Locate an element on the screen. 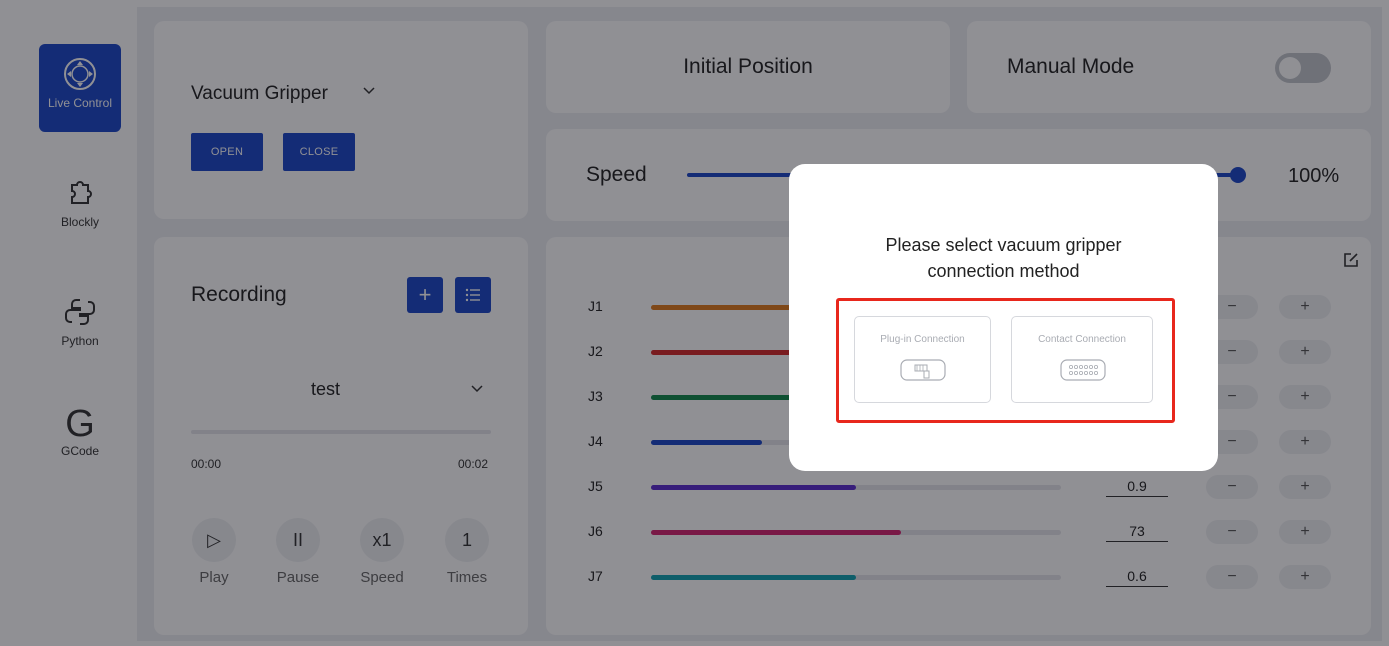 The width and height of the screenshot is (1389, 646). contact-pins-icon is located at coordinates (1083, 370).